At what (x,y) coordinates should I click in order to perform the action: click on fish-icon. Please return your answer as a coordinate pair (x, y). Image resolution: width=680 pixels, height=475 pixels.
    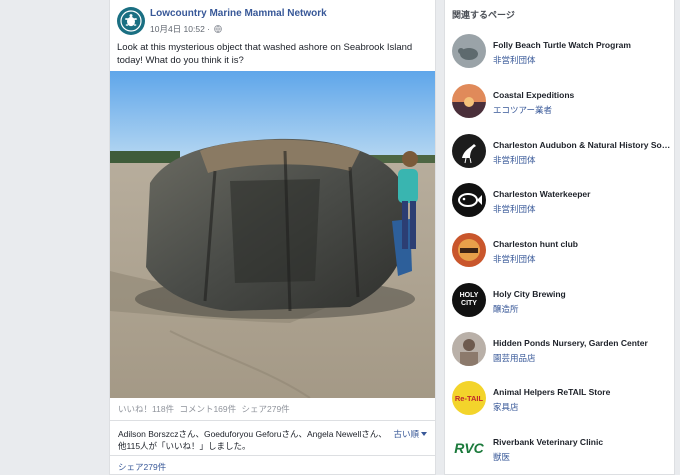
    Looking at the image, I should click on (469, 200).